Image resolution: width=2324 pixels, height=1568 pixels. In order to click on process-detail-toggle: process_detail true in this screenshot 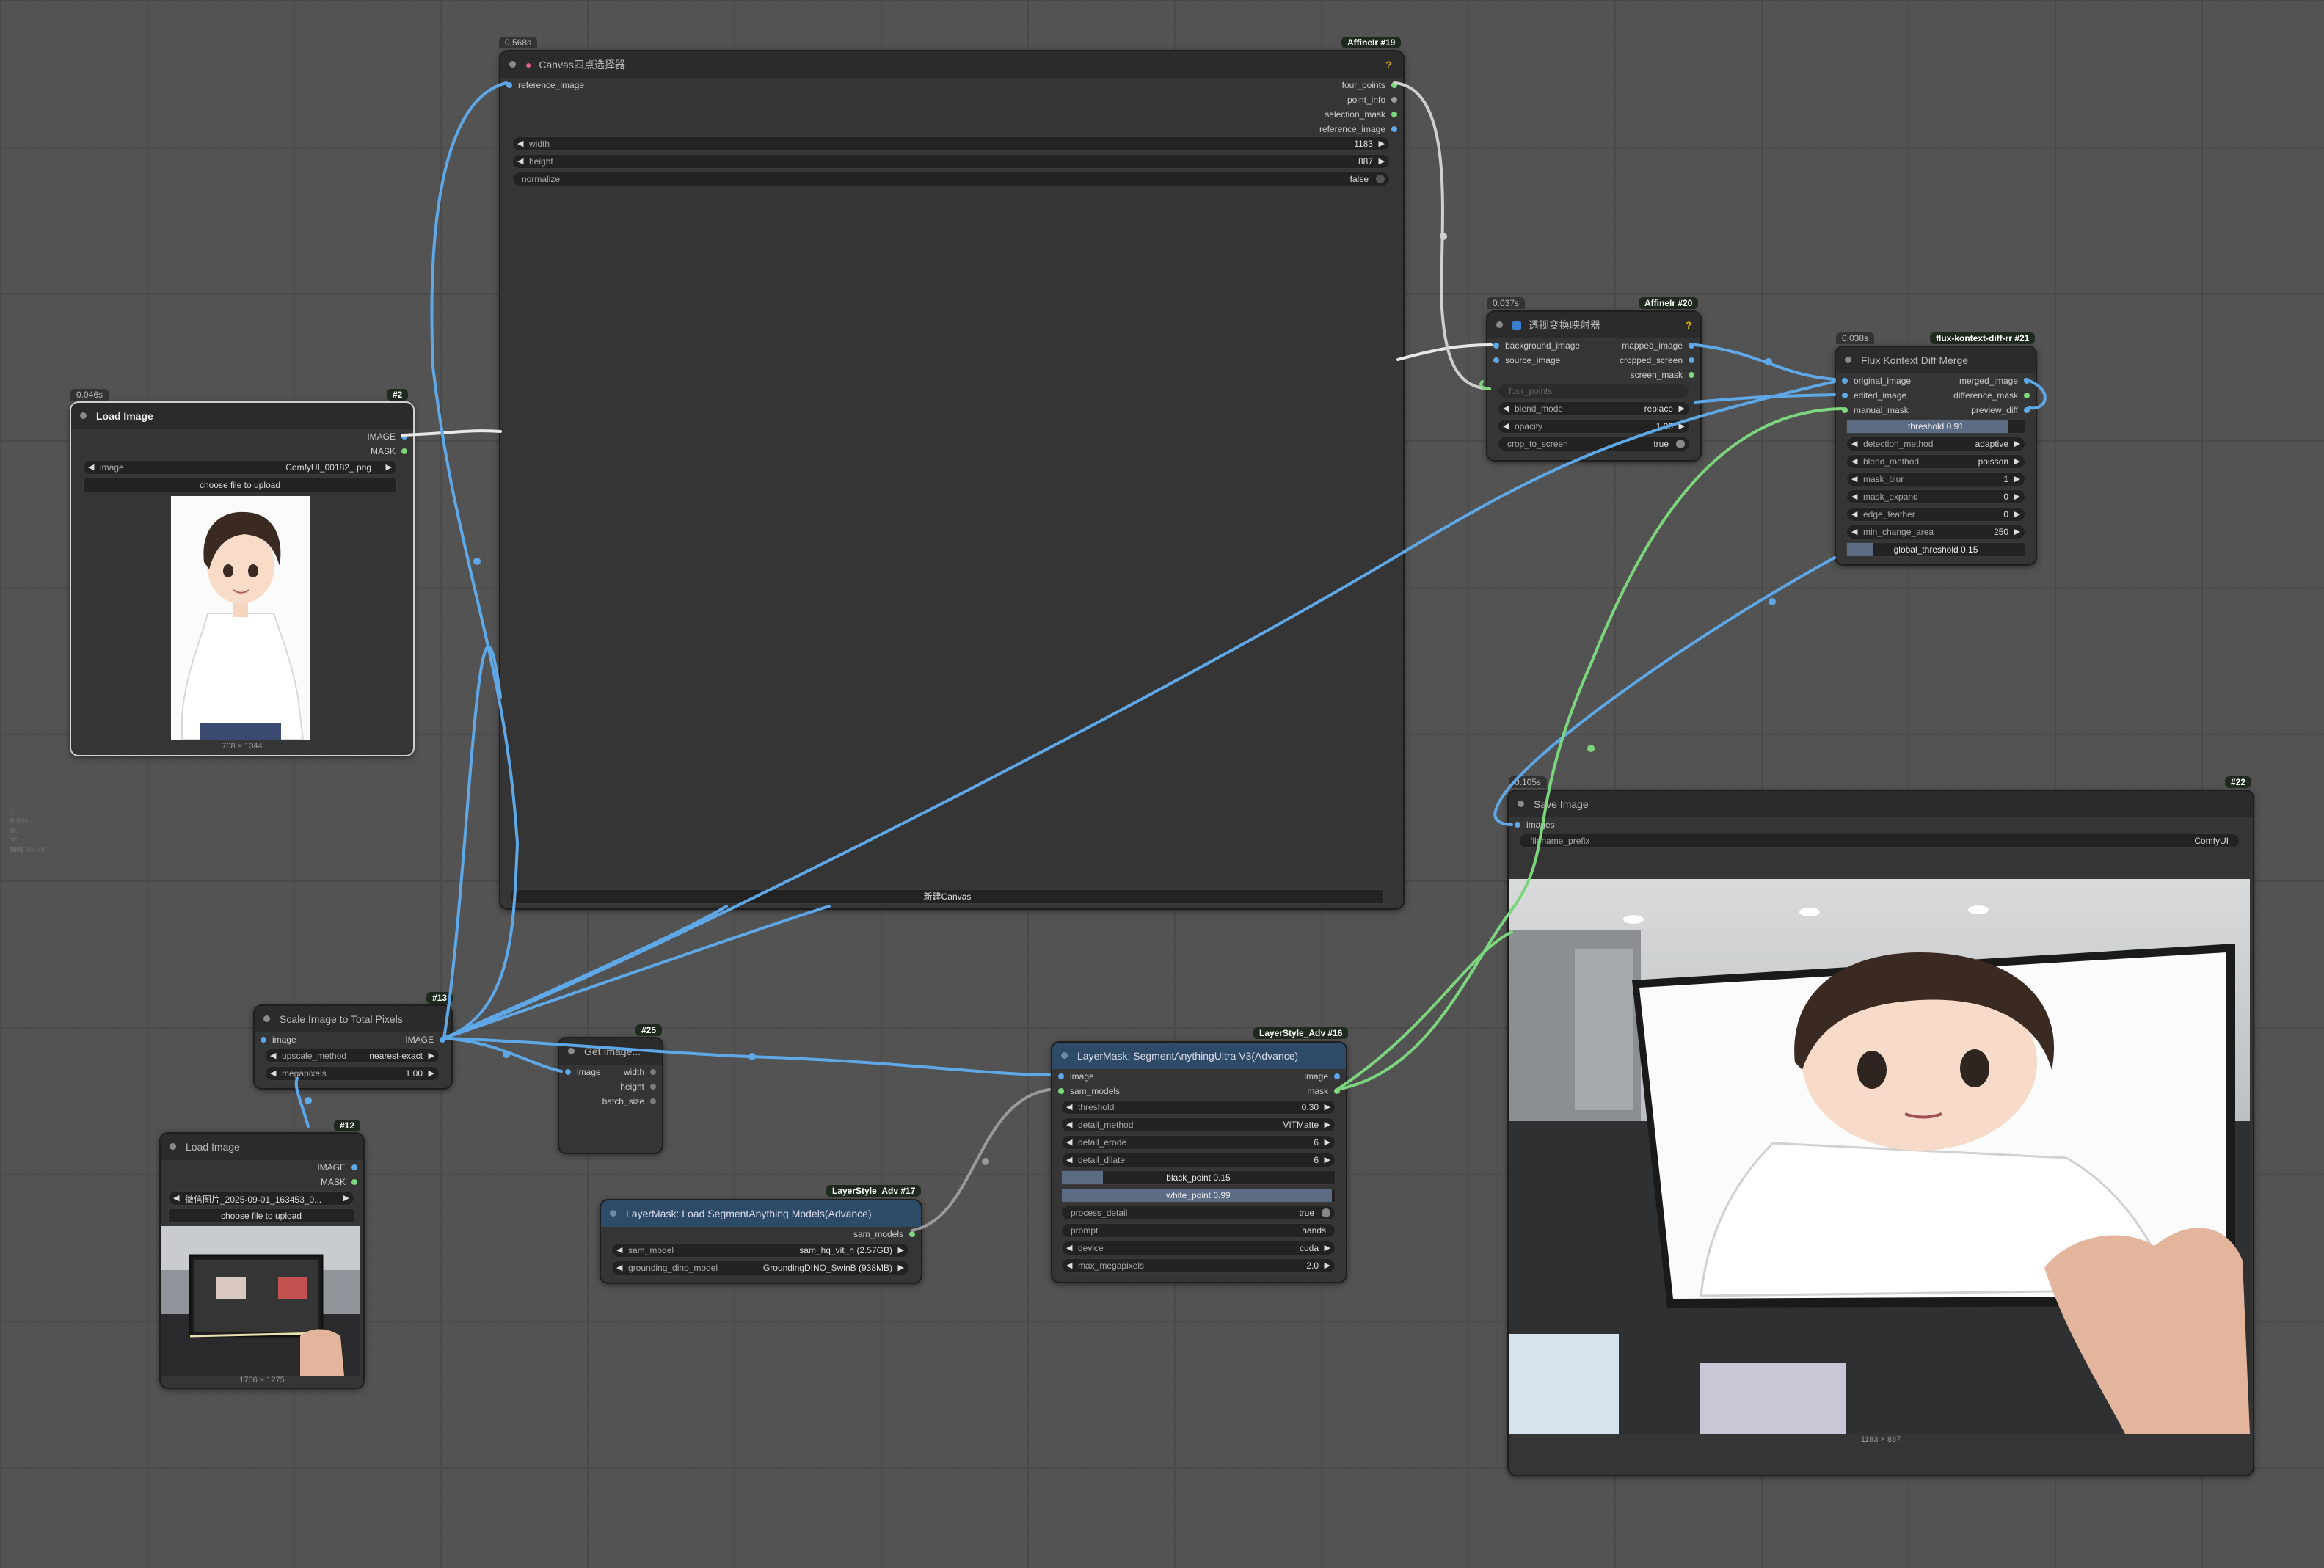, I will do `click(1198, 1213)`.